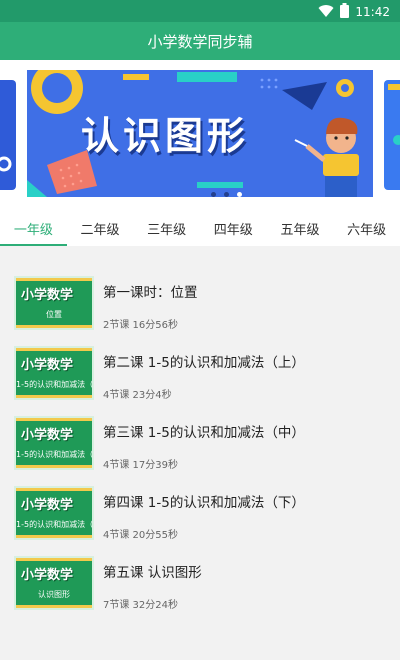 Image resolution: width=400 pixels, height=660 pixels. I want to click on lesson-thumbnail: 小学数学 1-5的认识和加减法（中）, so click(54, 443).